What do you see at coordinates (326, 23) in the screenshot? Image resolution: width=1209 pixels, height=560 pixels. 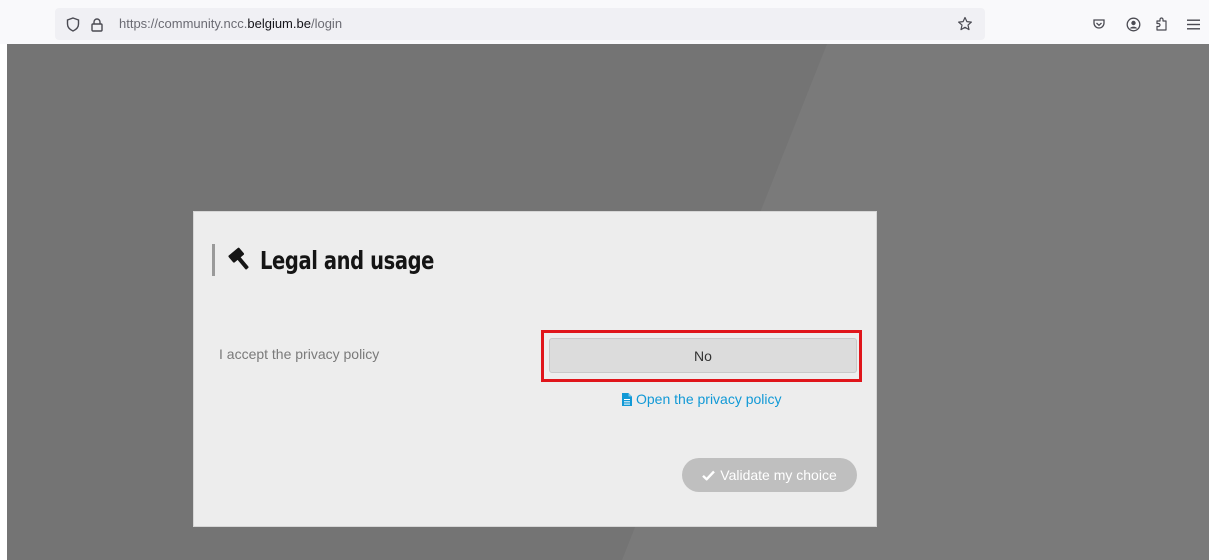 I see `url-path: /login` at bounding box center [326, 23].